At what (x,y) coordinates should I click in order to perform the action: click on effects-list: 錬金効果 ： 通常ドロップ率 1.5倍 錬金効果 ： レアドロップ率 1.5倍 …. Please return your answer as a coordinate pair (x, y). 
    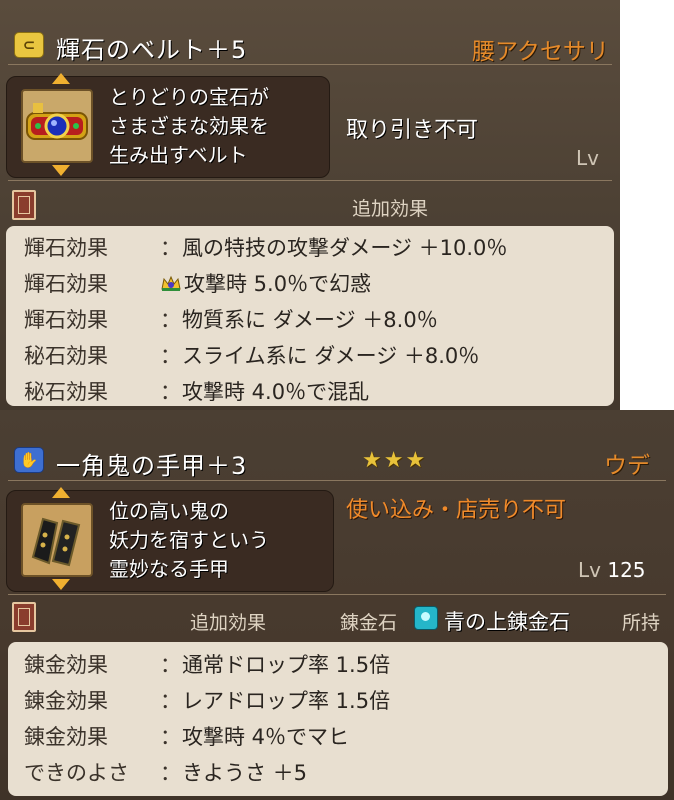
    Looking at the image, I should click on (207, 718).